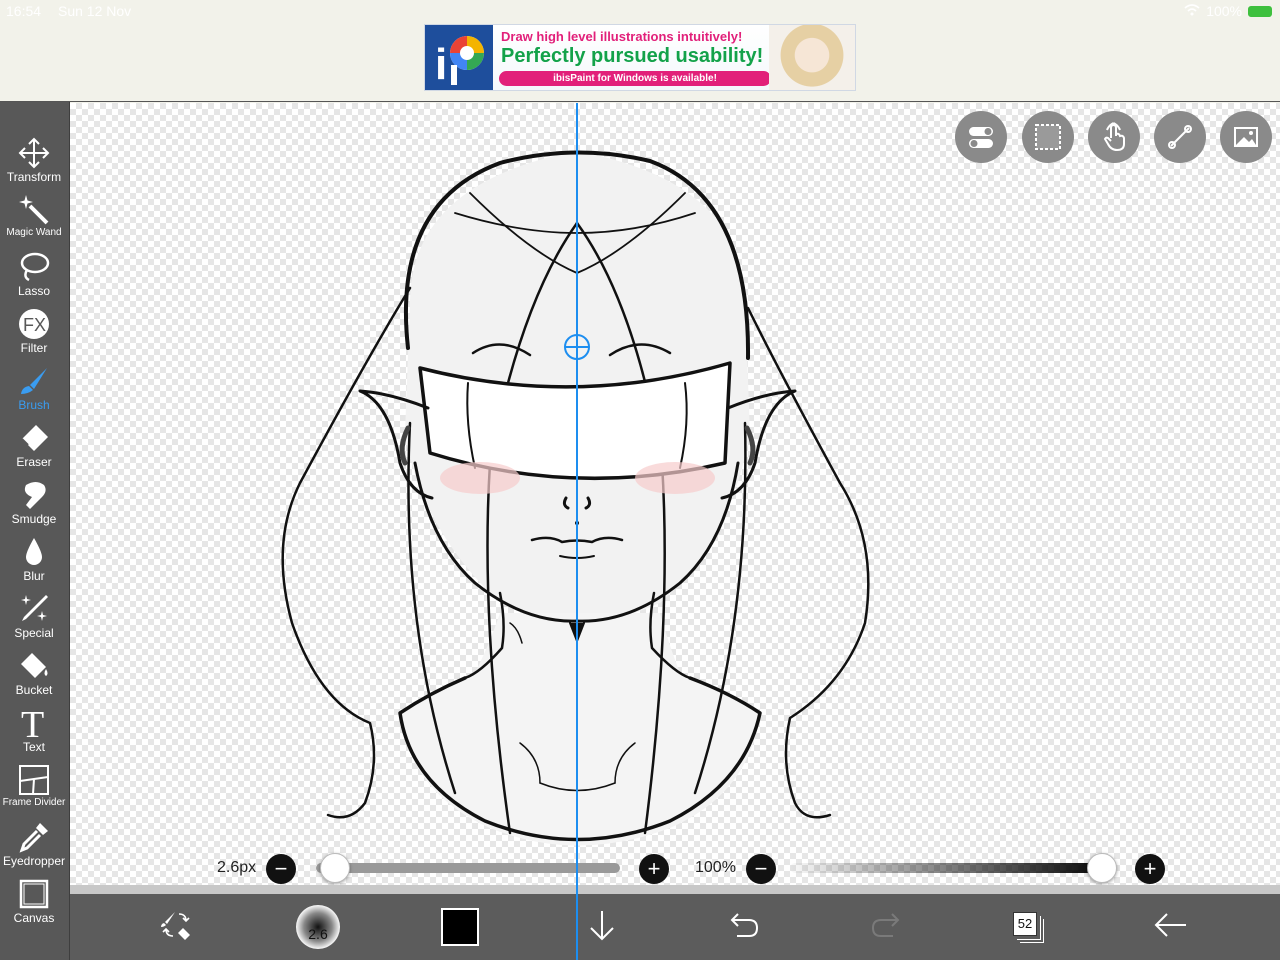 The width and height of the screenshot is (1280, 960). What do you see at coordinates (33, 747) in the screenshot?
I see `tool-label: Text` at bounding box center [33, 747].